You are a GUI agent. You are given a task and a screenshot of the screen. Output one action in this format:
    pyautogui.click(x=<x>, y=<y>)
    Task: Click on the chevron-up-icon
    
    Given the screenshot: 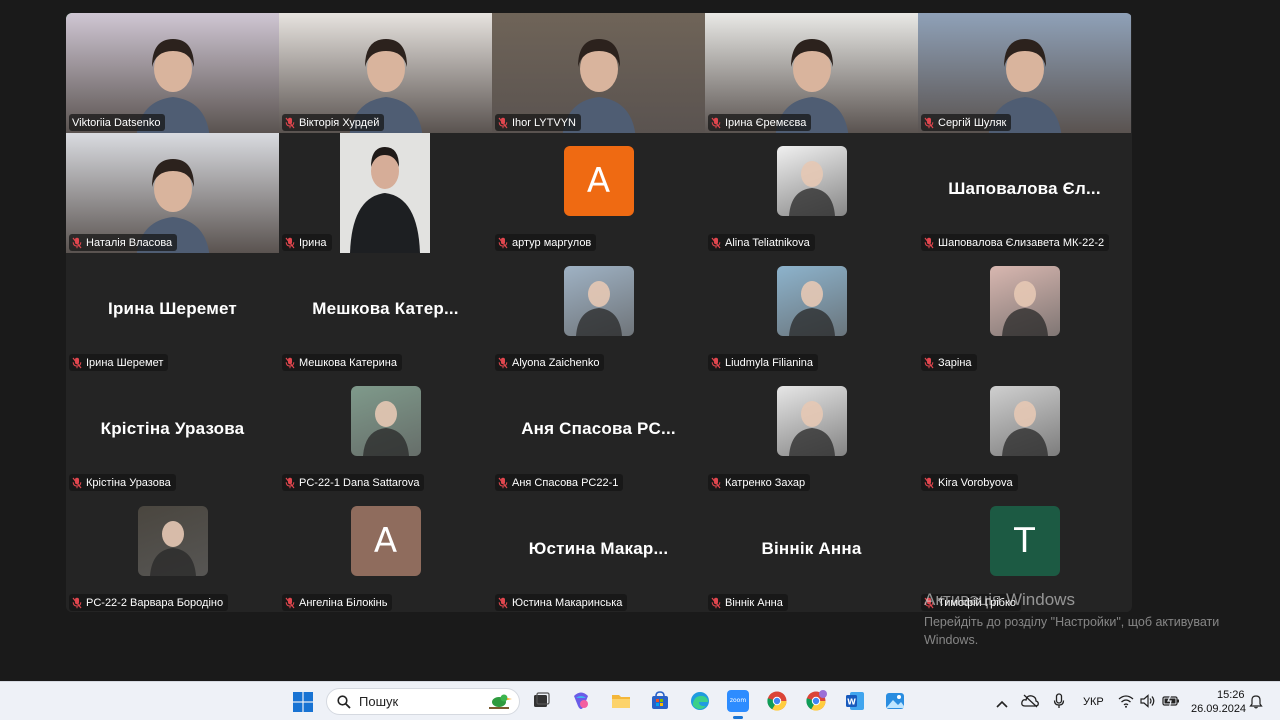 What is the action you would take?
    pyautogui.click(x=1002, y=702)
    